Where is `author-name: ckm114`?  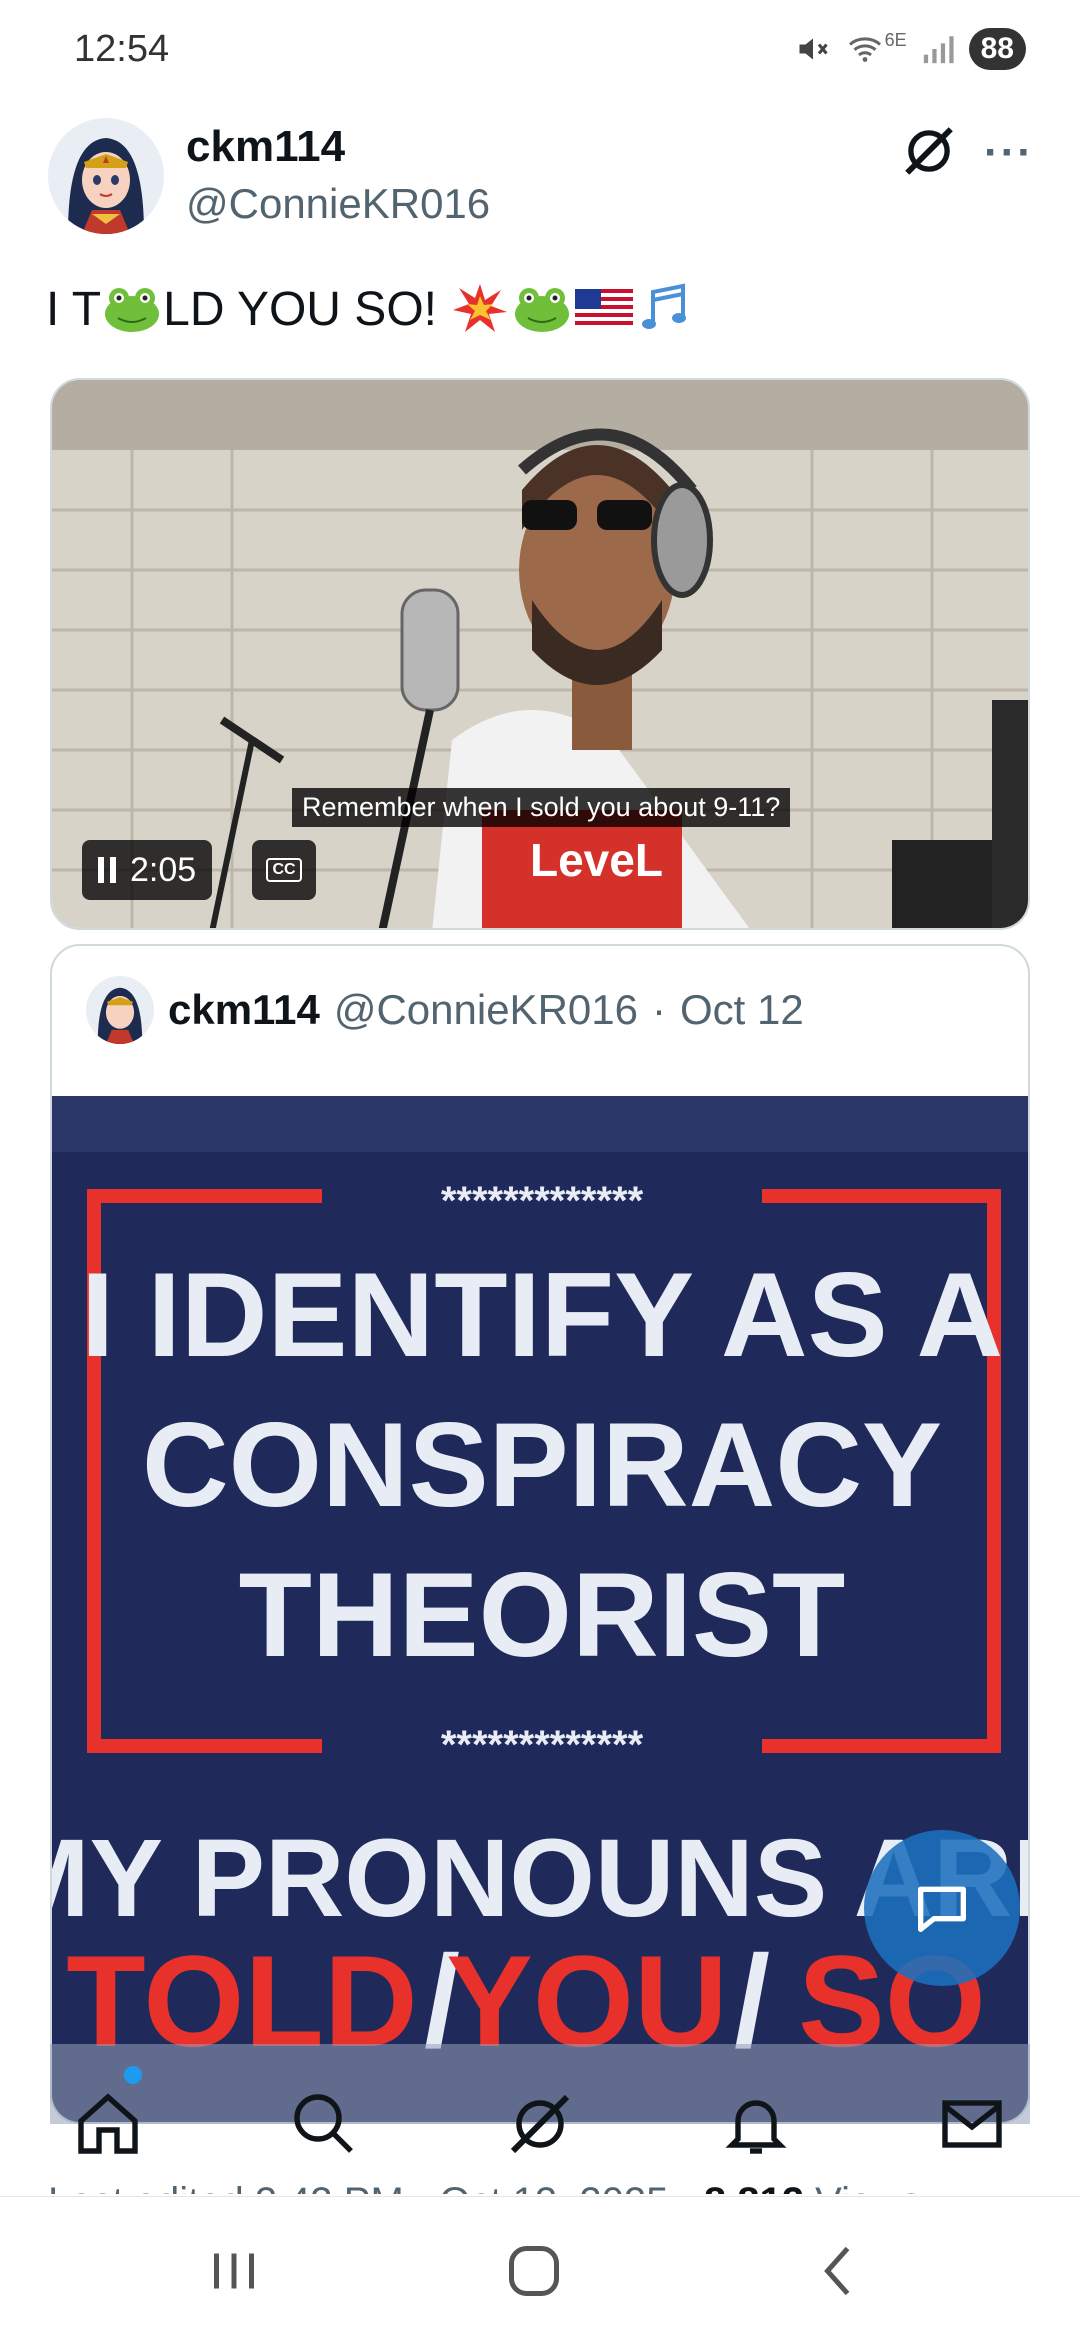
author-name: ckm114 is located at coordinates (265, 147).